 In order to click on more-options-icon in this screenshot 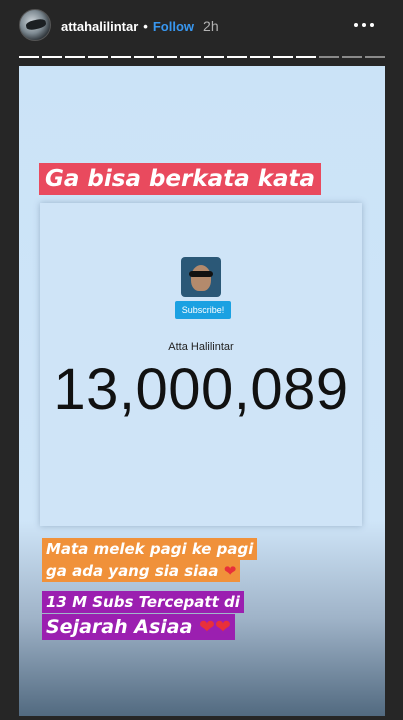, I will do `click(364, 25)`.